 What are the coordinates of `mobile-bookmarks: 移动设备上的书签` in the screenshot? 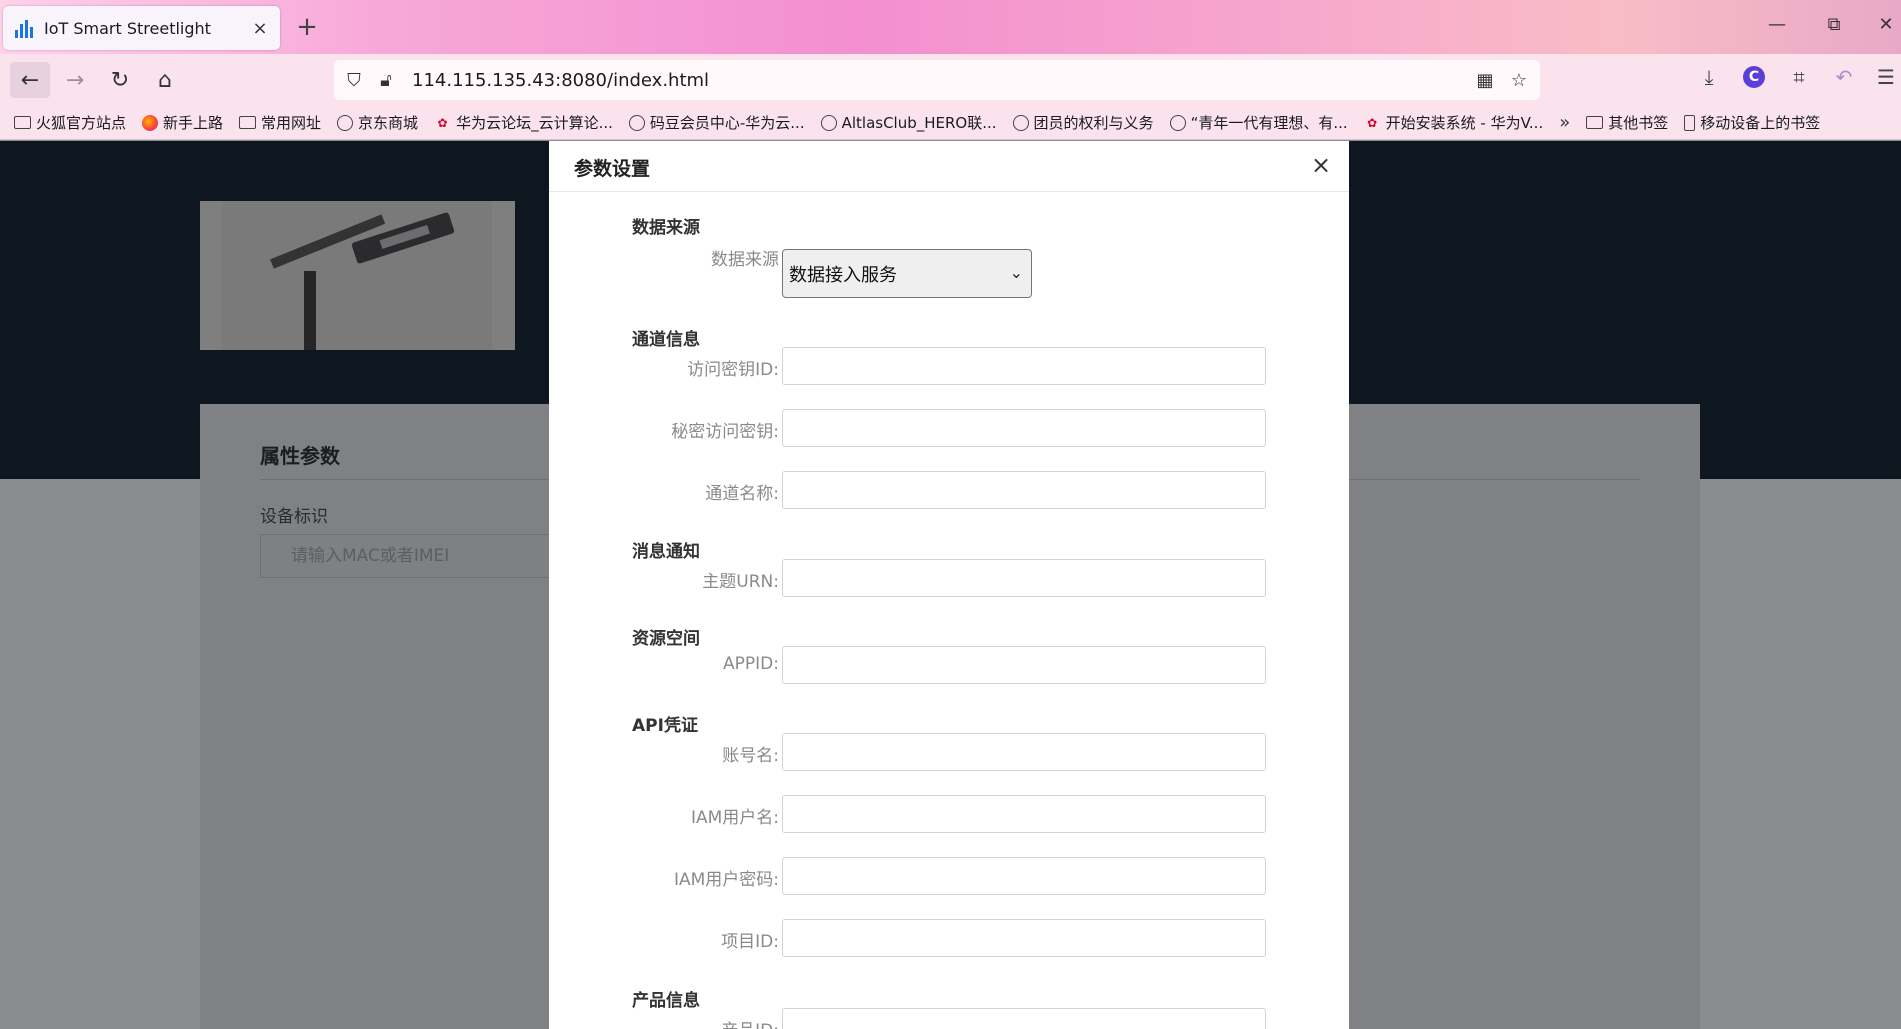 It's located at (1752, 122).